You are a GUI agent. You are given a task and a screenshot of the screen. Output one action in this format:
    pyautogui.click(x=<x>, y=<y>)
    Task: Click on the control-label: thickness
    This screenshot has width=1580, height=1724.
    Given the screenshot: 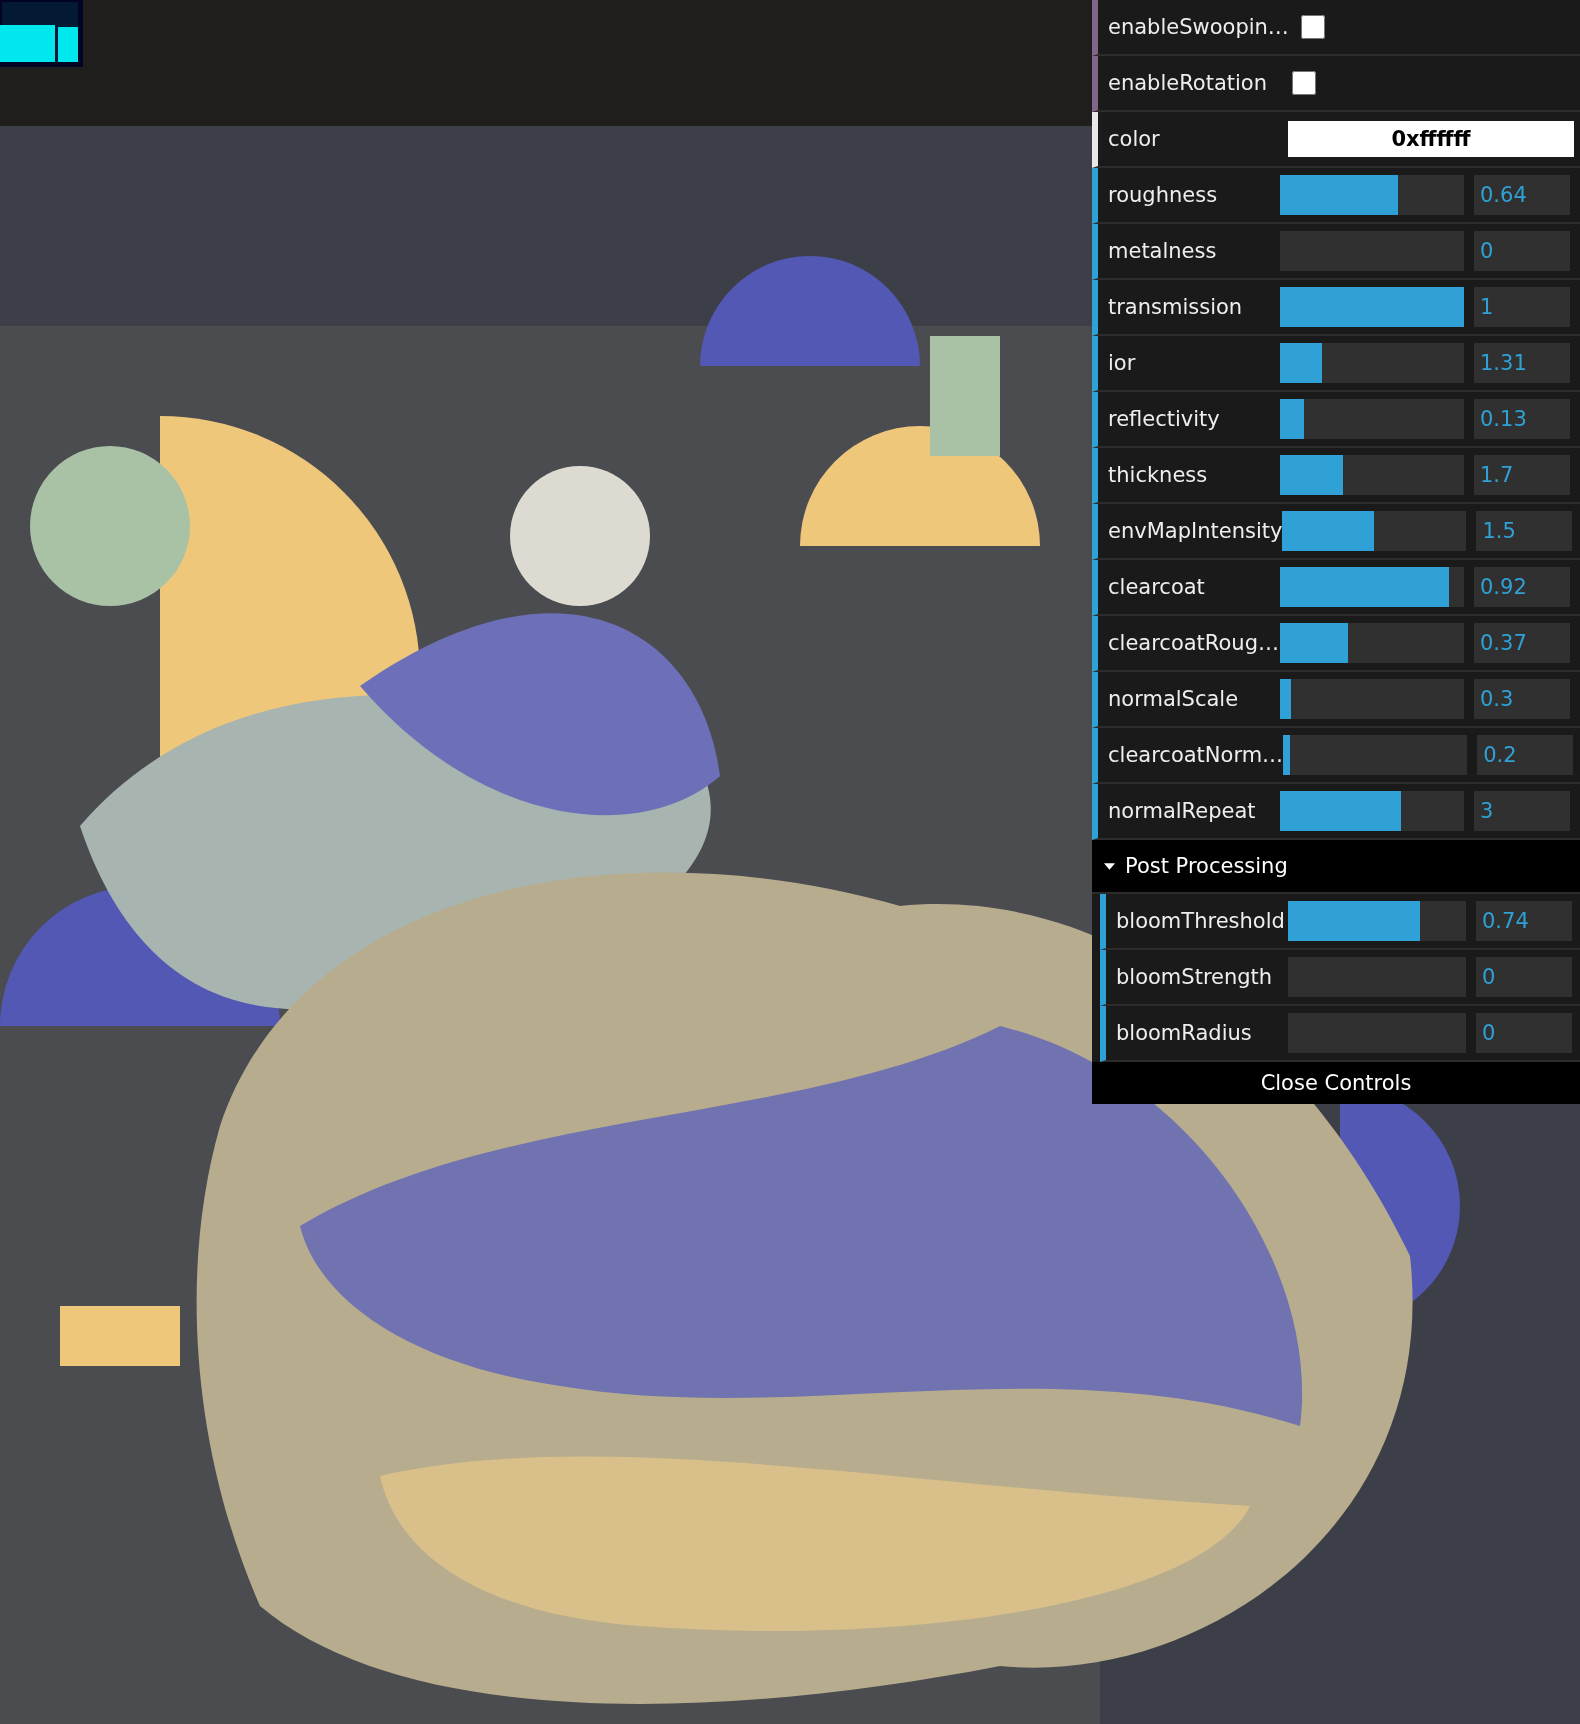 What is the action you would take?
    pyautogui.click(x=1158, y=475)
    